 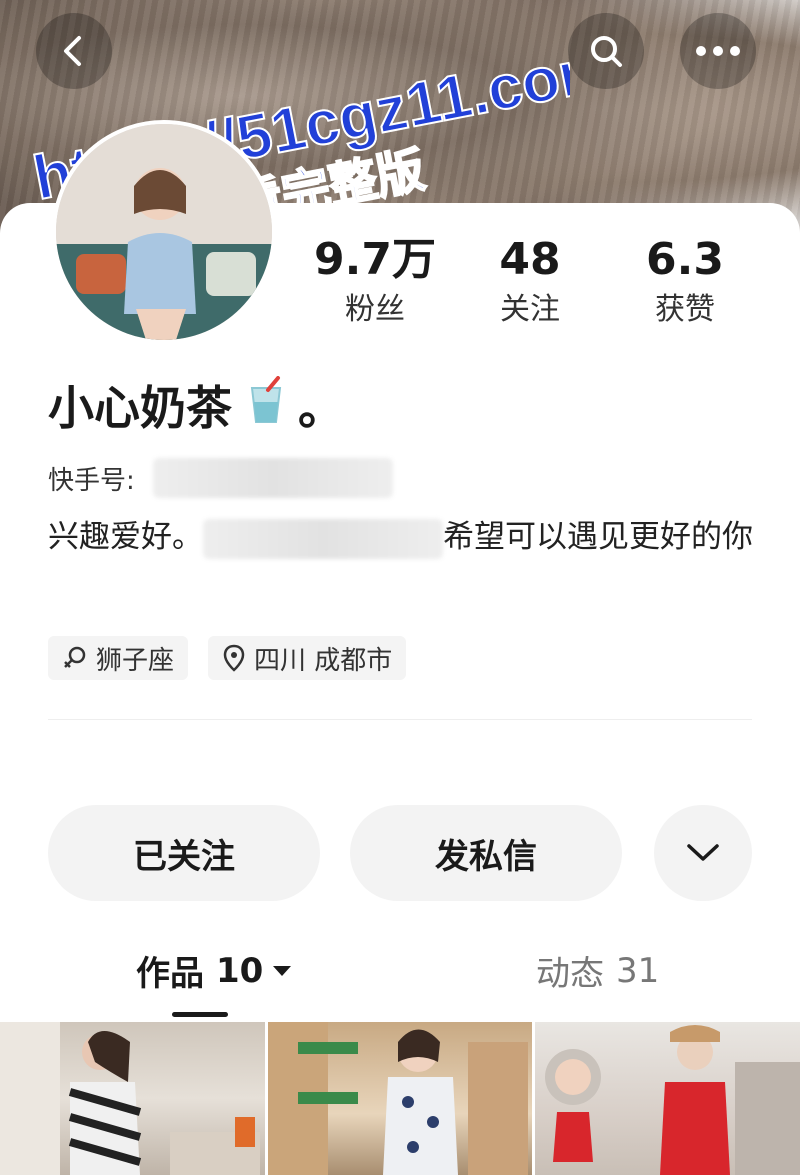 I want to click on followed-button: 已关注, so click(x=184, y=853).